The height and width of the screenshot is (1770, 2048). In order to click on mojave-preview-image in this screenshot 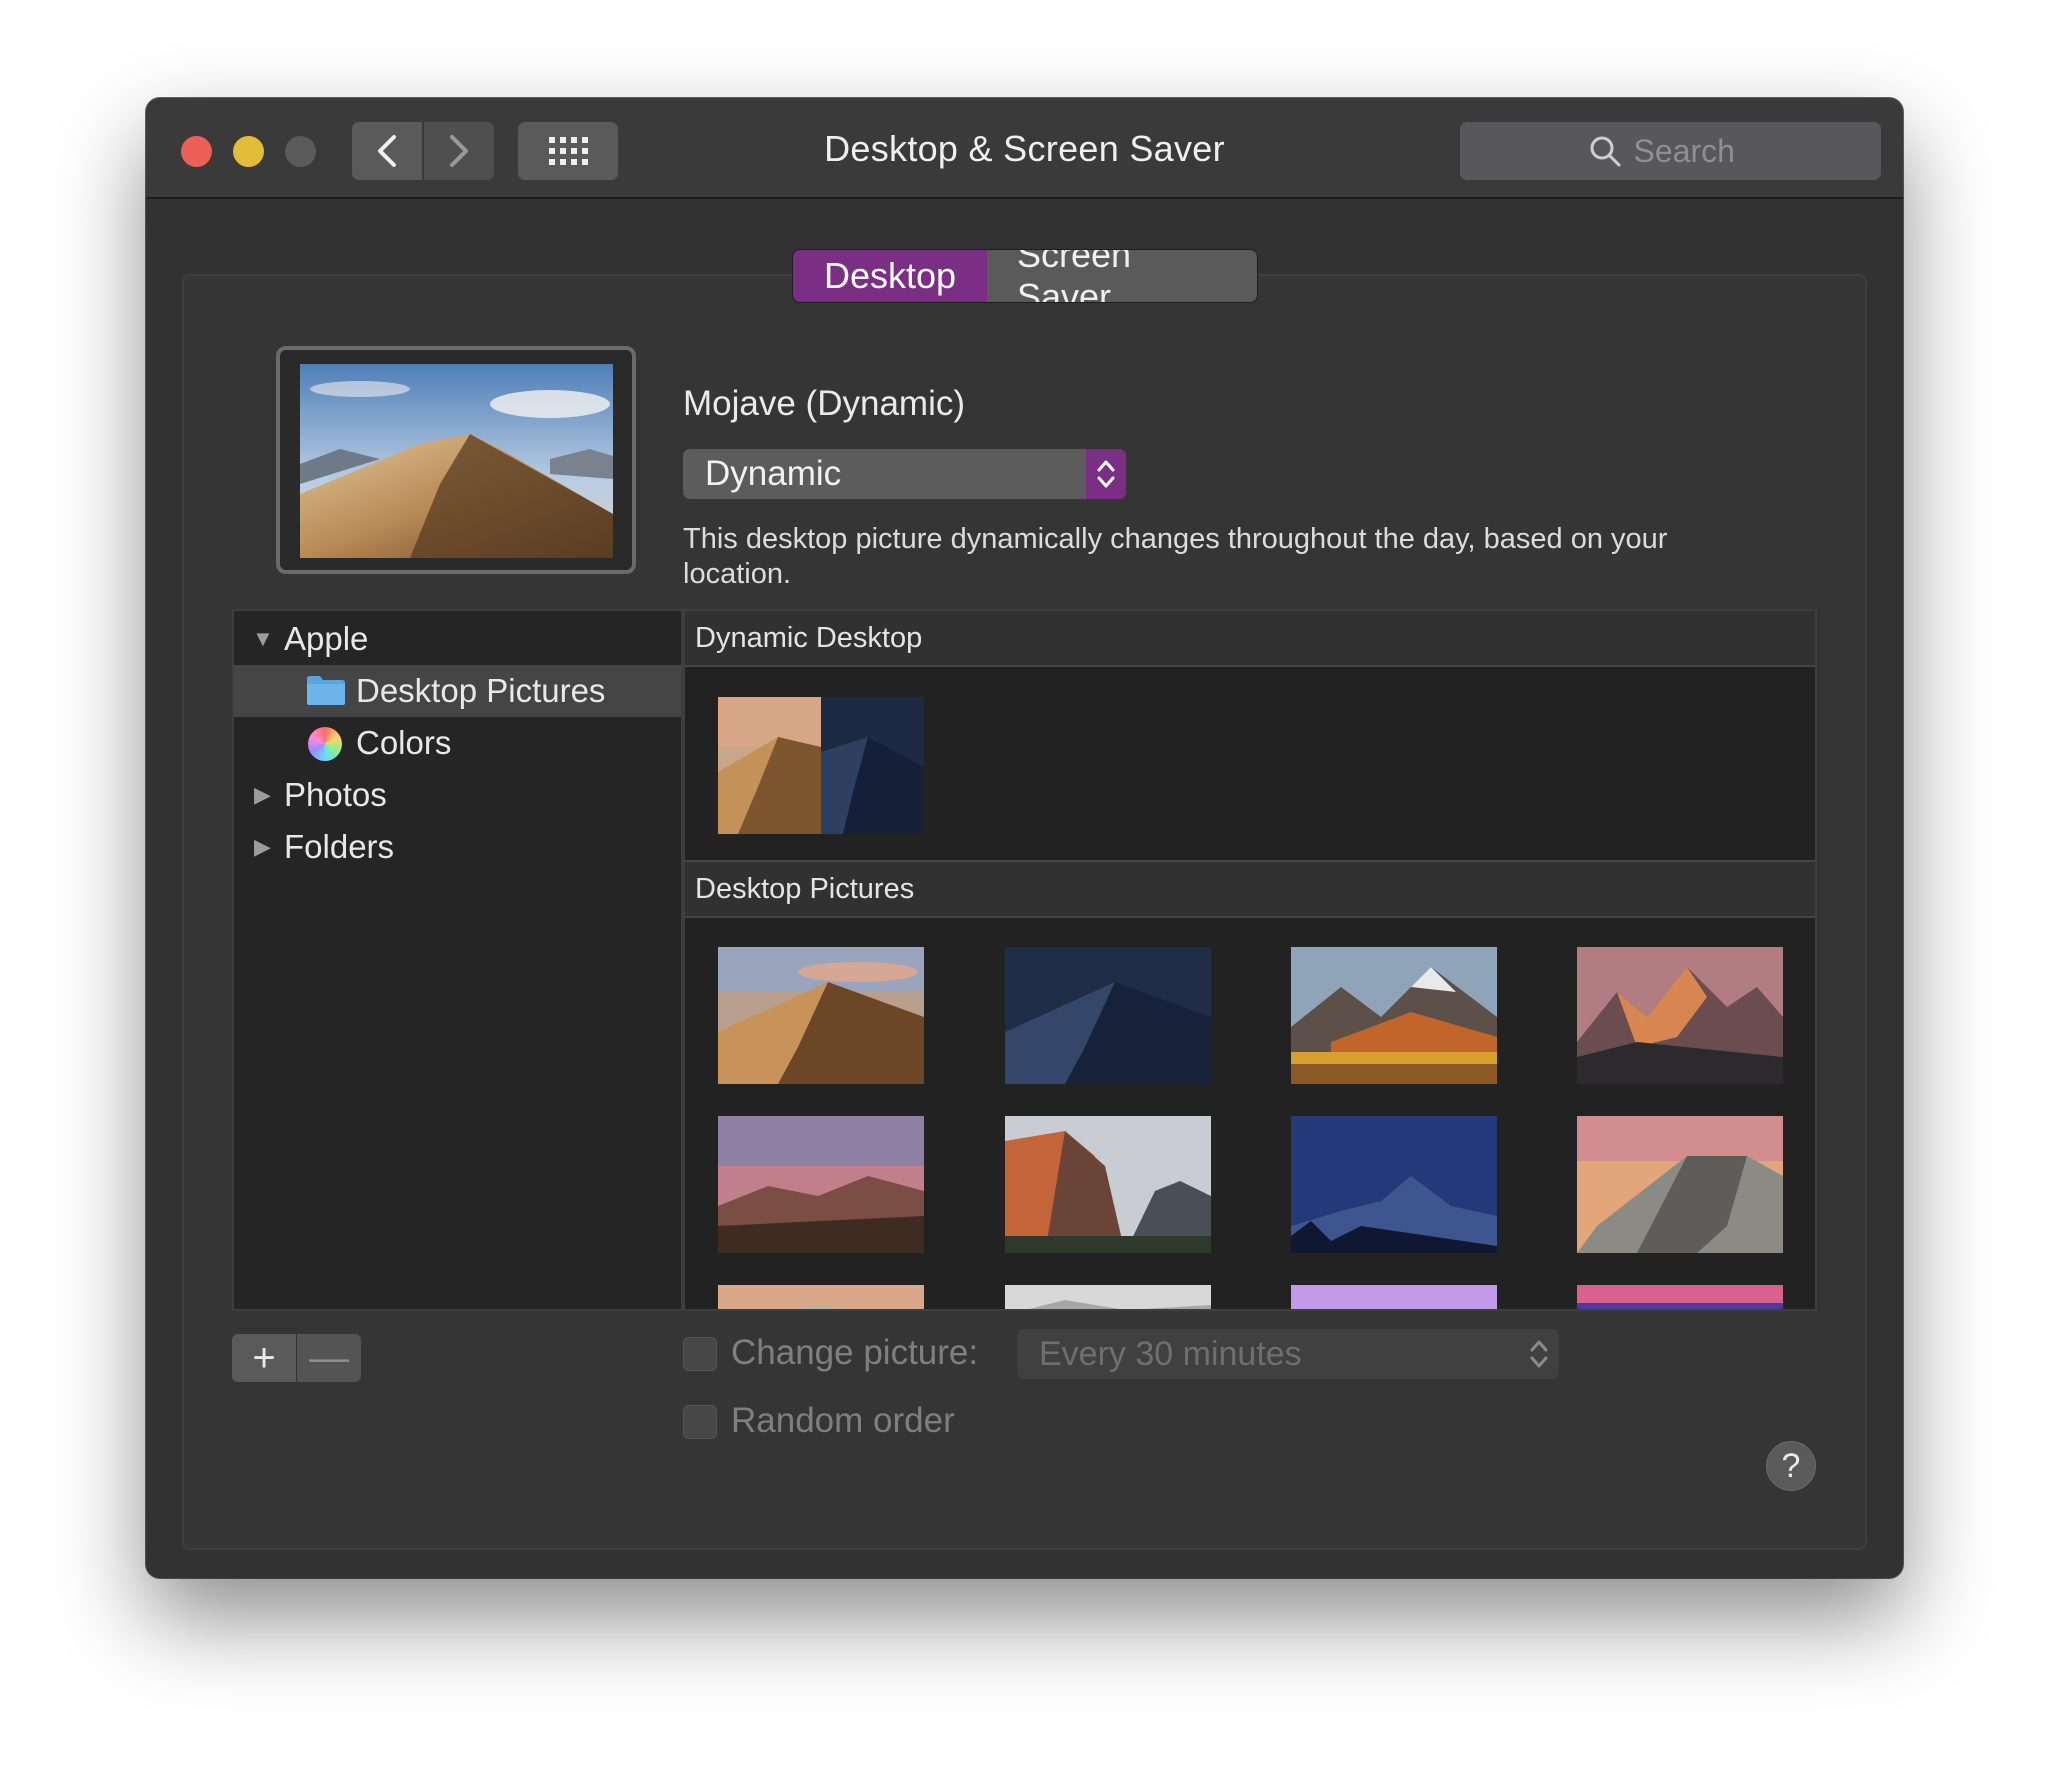, I will do `click(456, 461)`.